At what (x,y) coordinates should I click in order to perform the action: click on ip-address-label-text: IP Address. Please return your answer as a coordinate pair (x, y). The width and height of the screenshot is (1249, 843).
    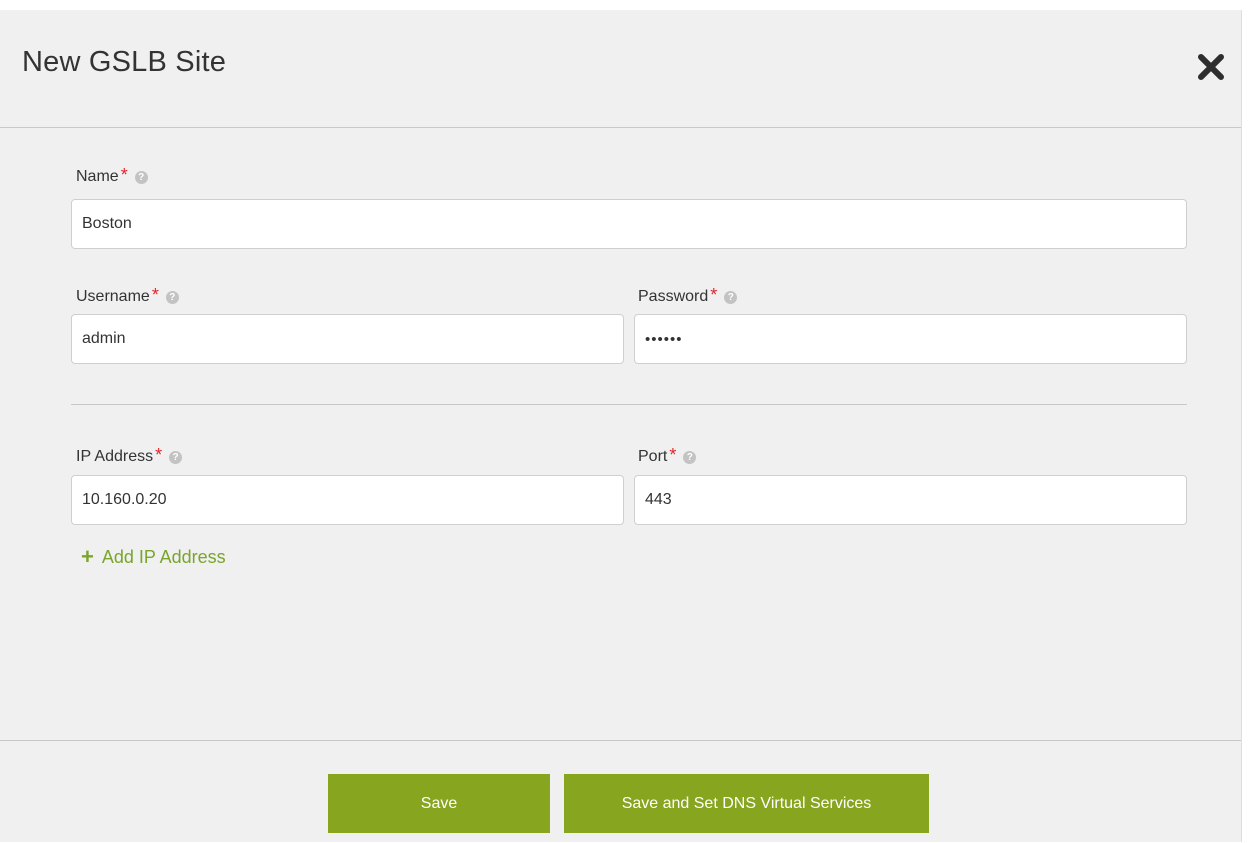
    Looking at the image, I should click on (115, 456).